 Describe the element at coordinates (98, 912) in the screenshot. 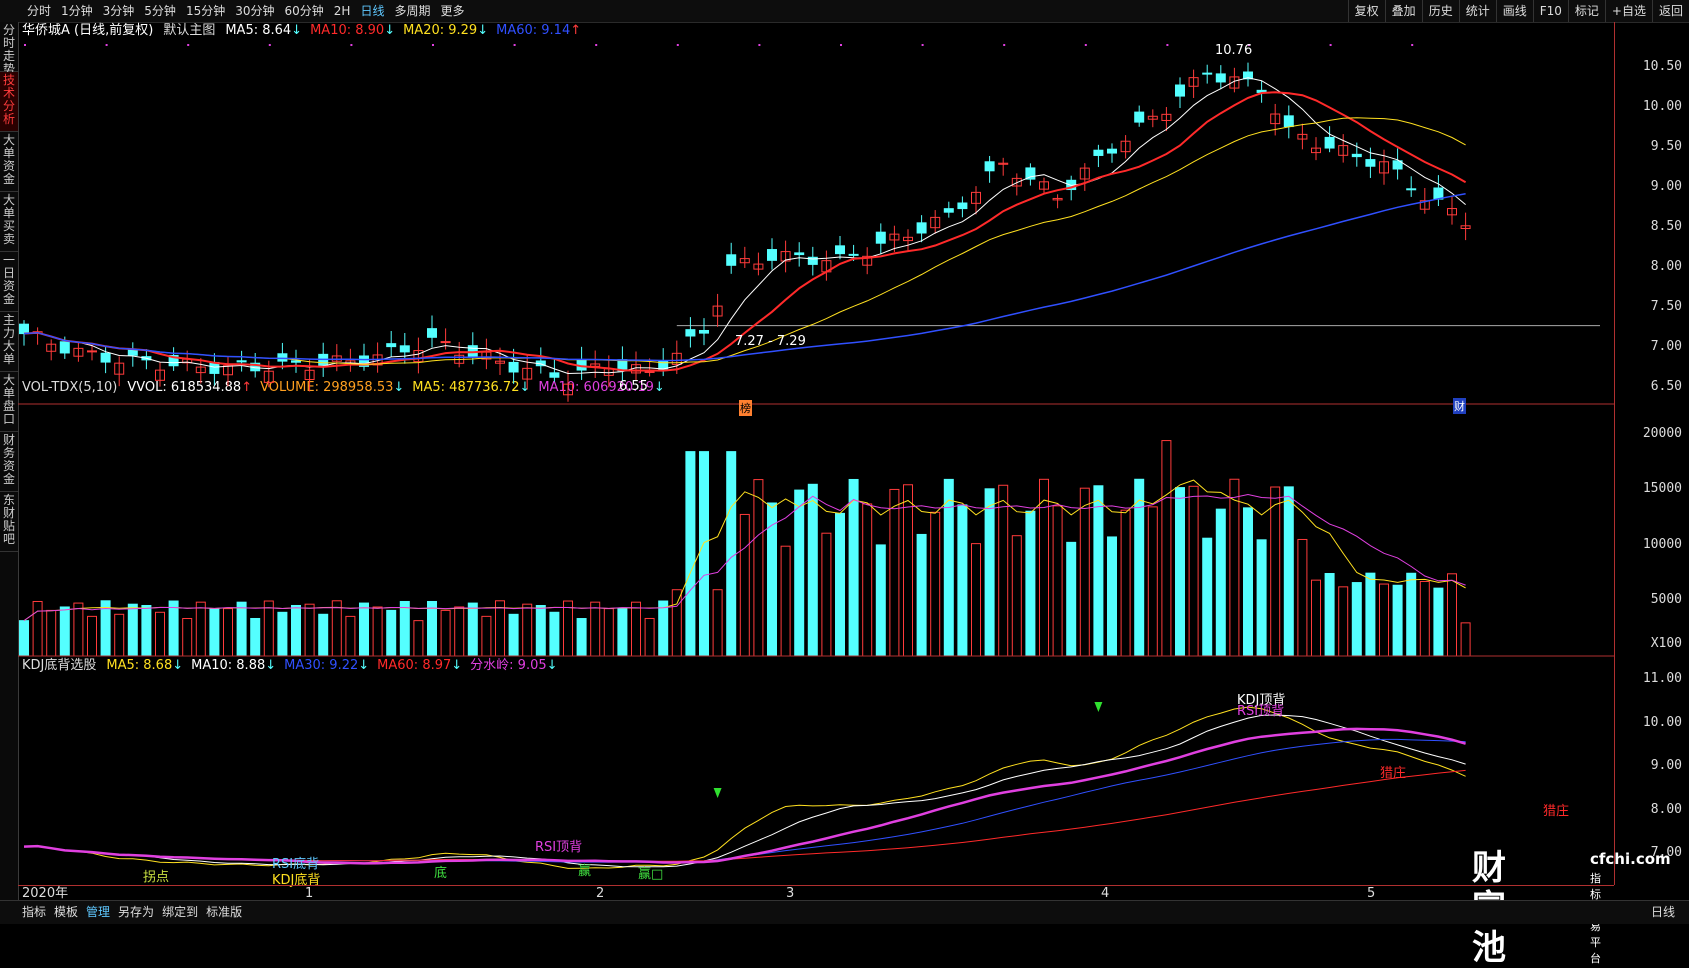

I see `bottom-tab: 管理` at that location.